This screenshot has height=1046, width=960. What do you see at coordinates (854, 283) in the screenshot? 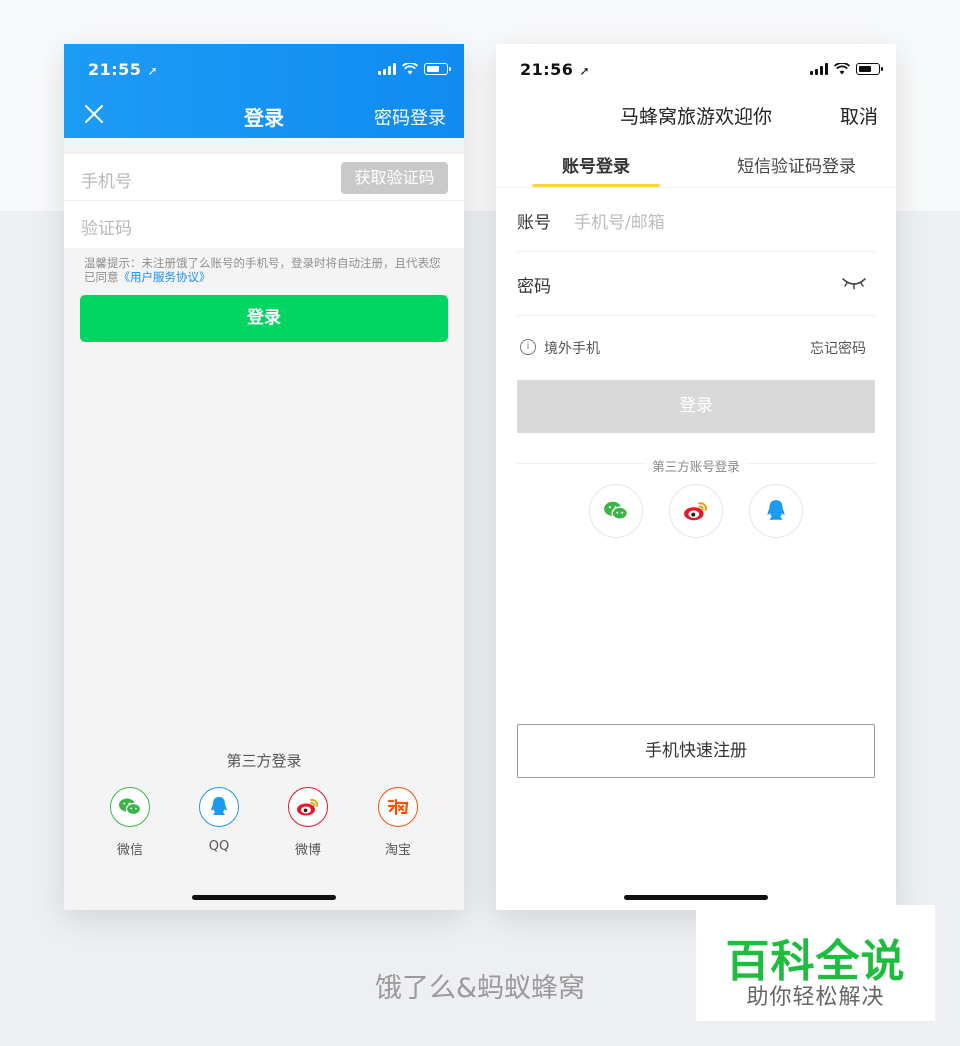
I see `eye-closed-icon` at bounding box center [854, 283].